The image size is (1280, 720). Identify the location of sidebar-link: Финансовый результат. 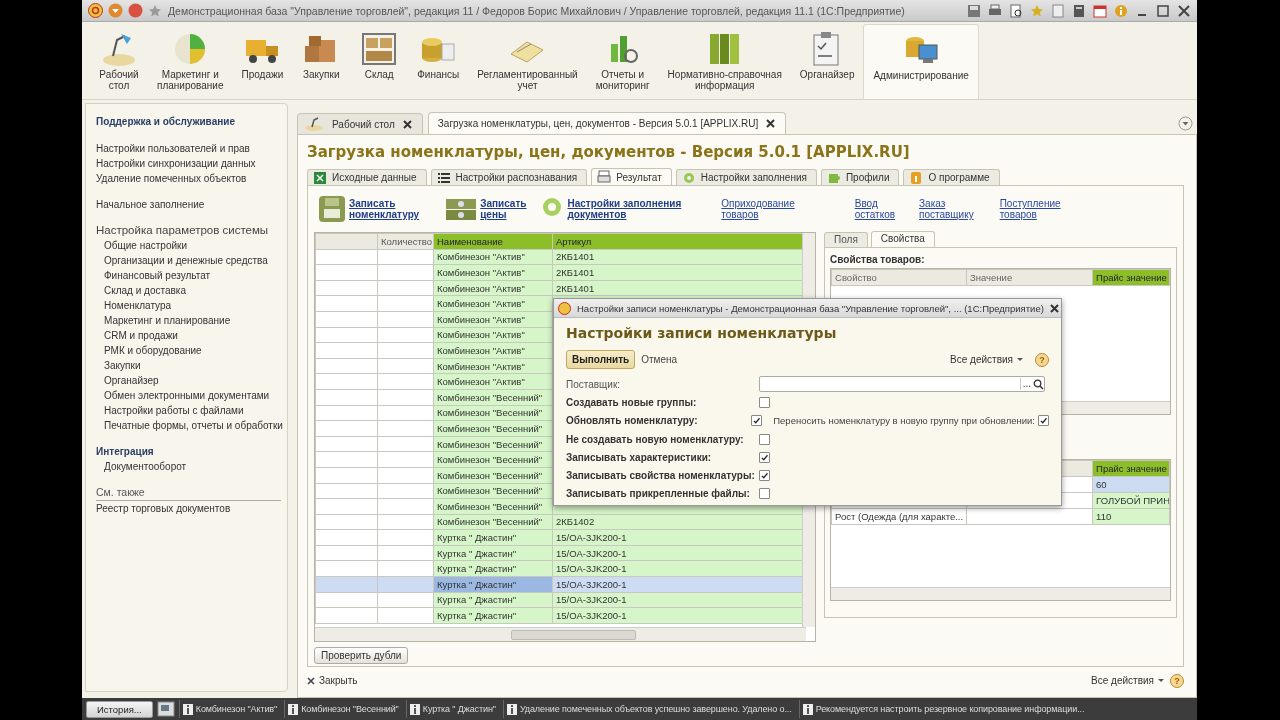
(188, 275).